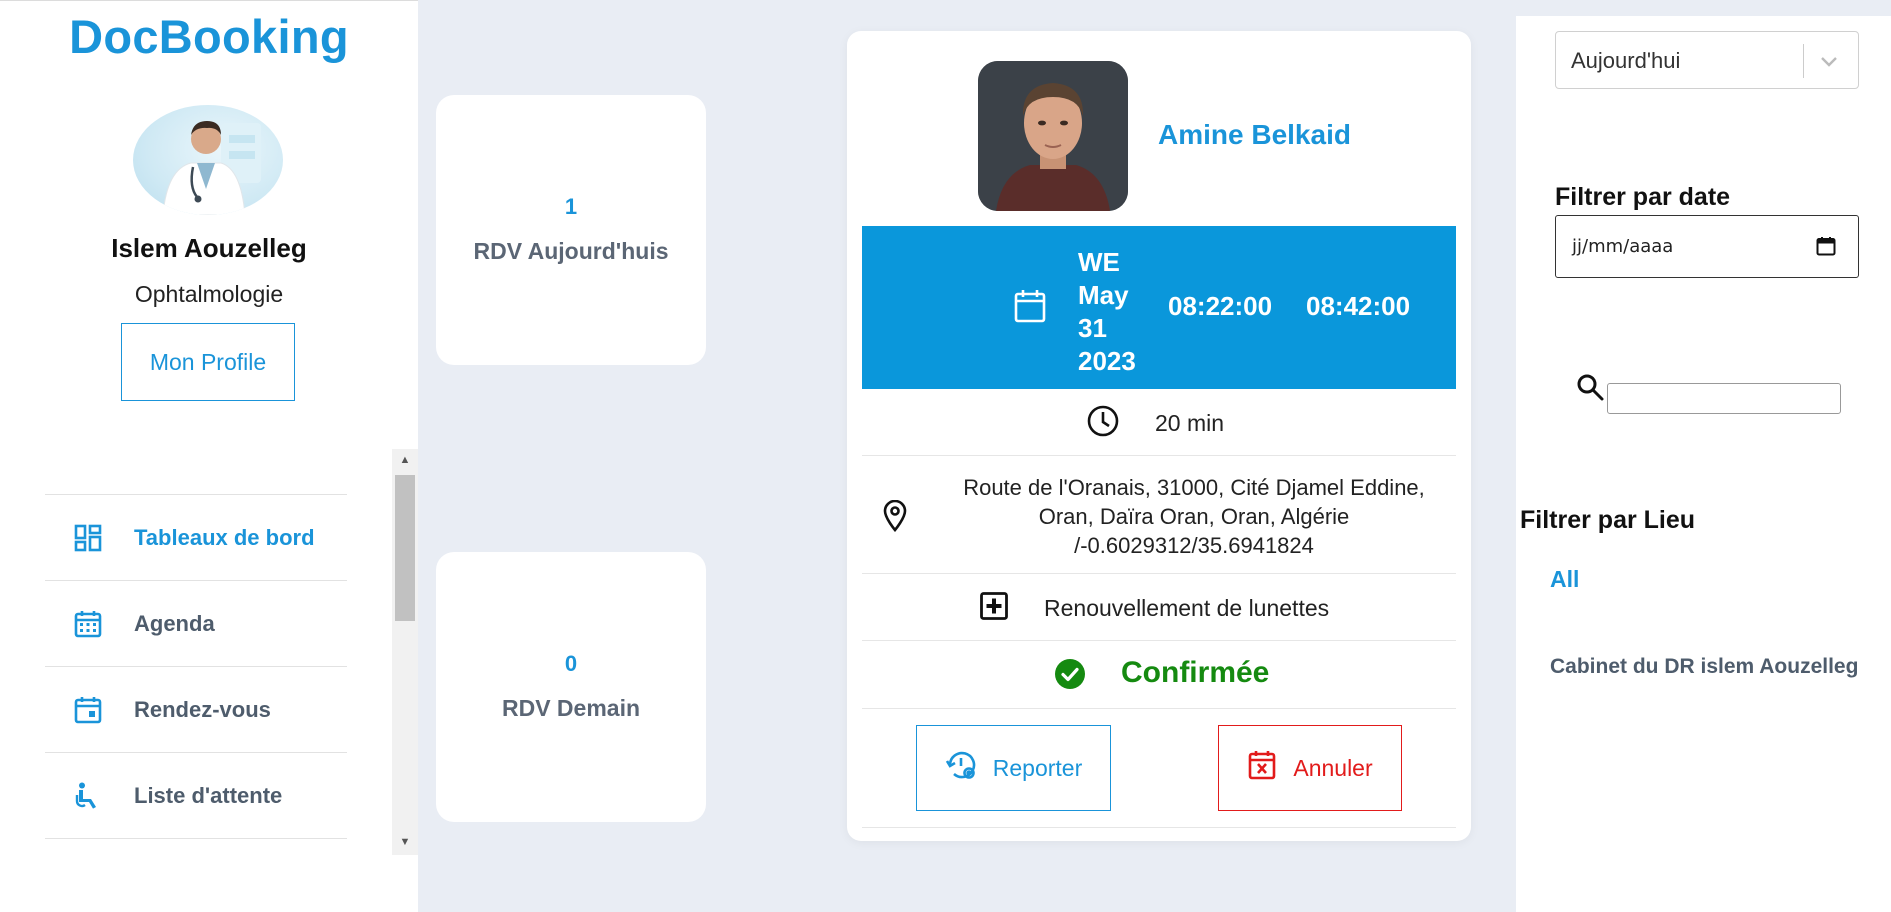 This screenshot has height=912, width=1891. What do you see at coordinates (1262, 768) in the screenshot?
I see `calendar-cancel-icon` at bounding box center [1262, 768].